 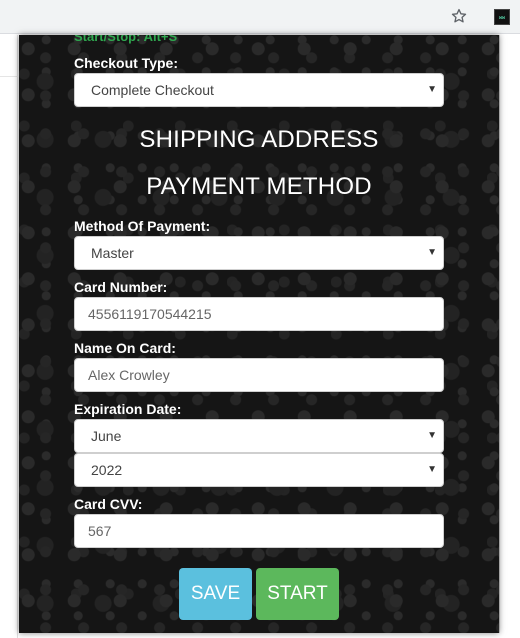 I want to click on extension-icon: ww, so click(x=502, y=17).